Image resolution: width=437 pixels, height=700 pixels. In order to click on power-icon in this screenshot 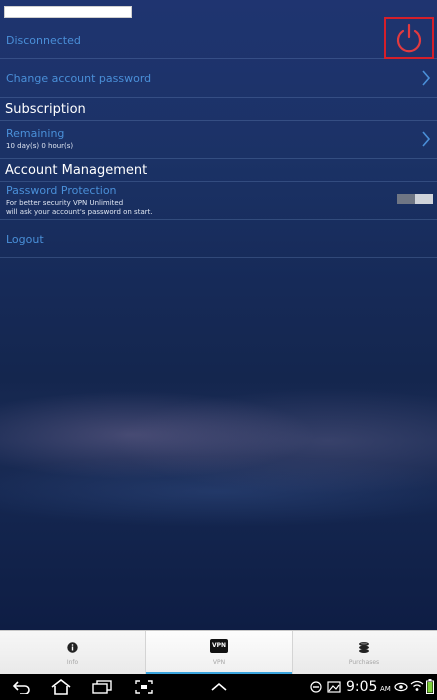, I will do `click(409, 38)`.